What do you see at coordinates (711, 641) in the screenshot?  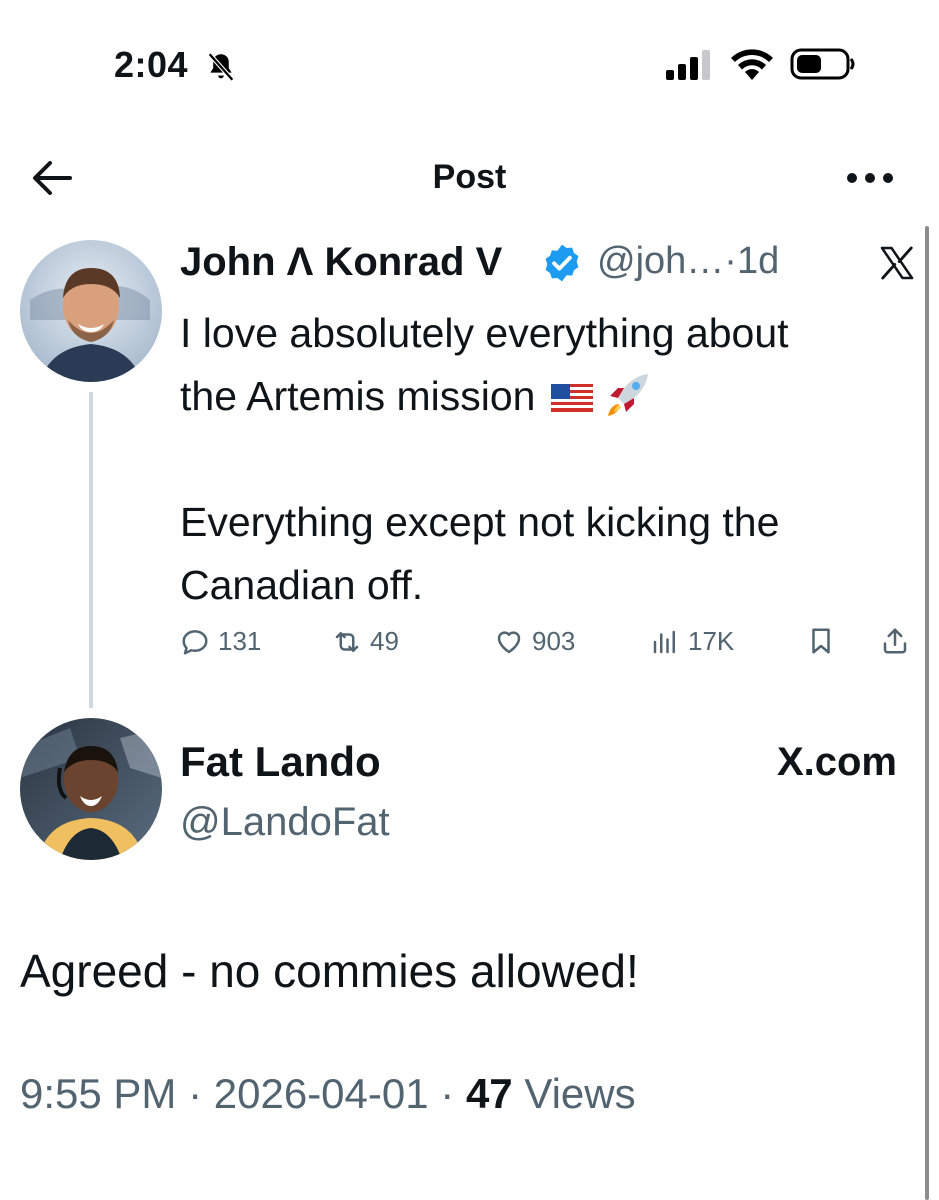 I see `views-count: 17K` at bounding box center [711, 641].